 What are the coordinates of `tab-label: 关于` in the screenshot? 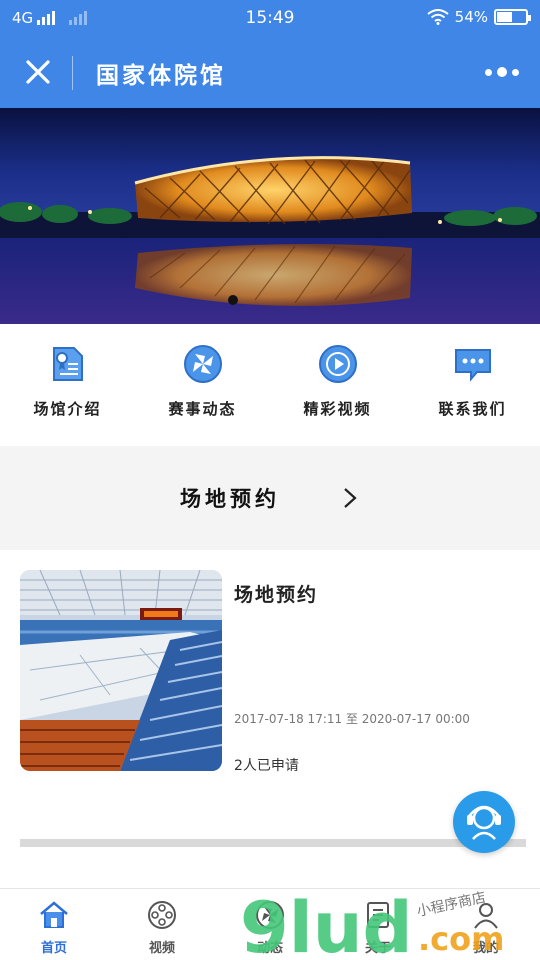 It's located at (377, 948).